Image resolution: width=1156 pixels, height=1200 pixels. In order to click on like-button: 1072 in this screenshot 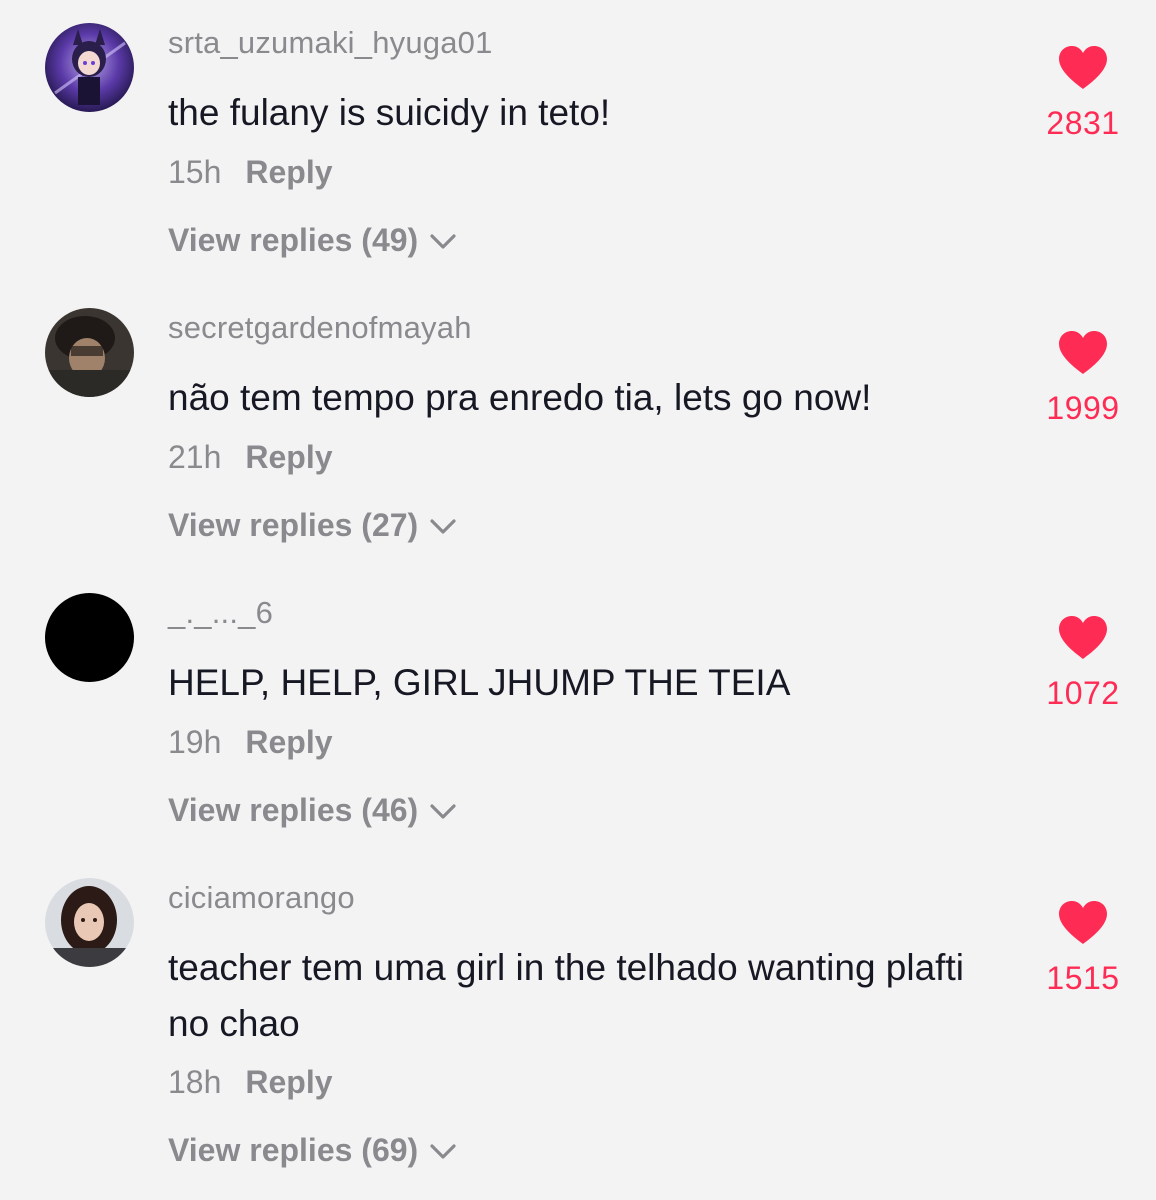, I will do `click(1083, 663)`.